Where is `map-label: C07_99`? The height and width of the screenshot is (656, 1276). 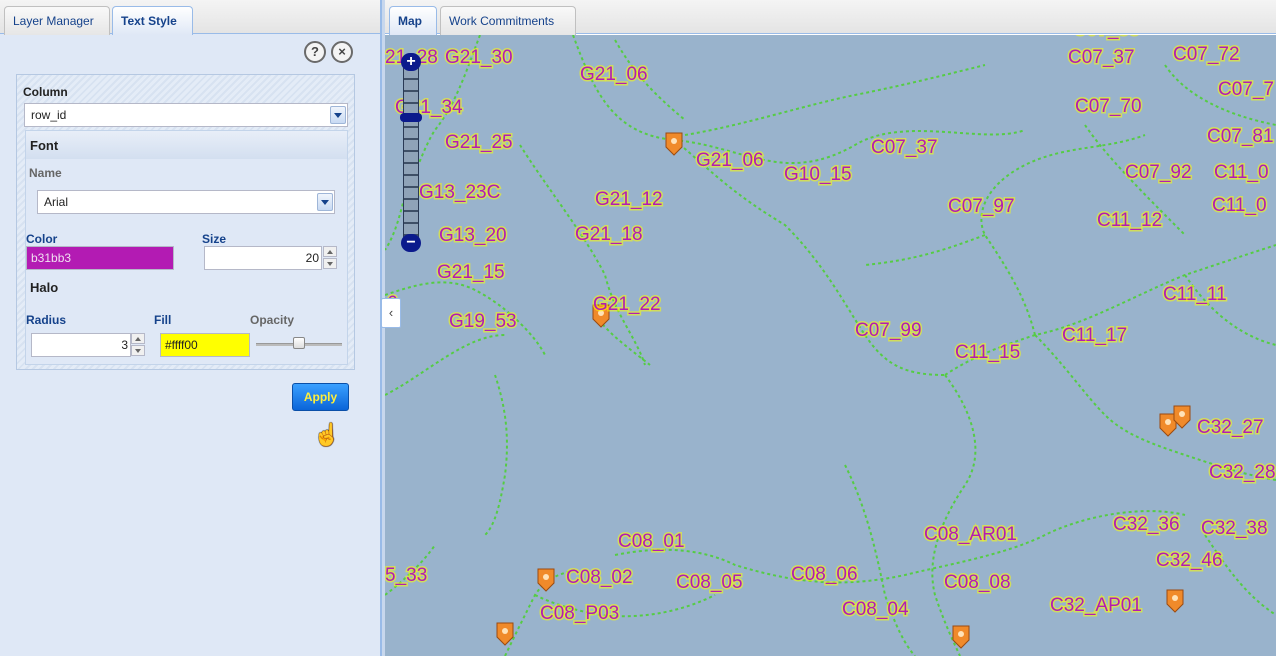 map-label: C07_99 is located at coordinates (889, 331).